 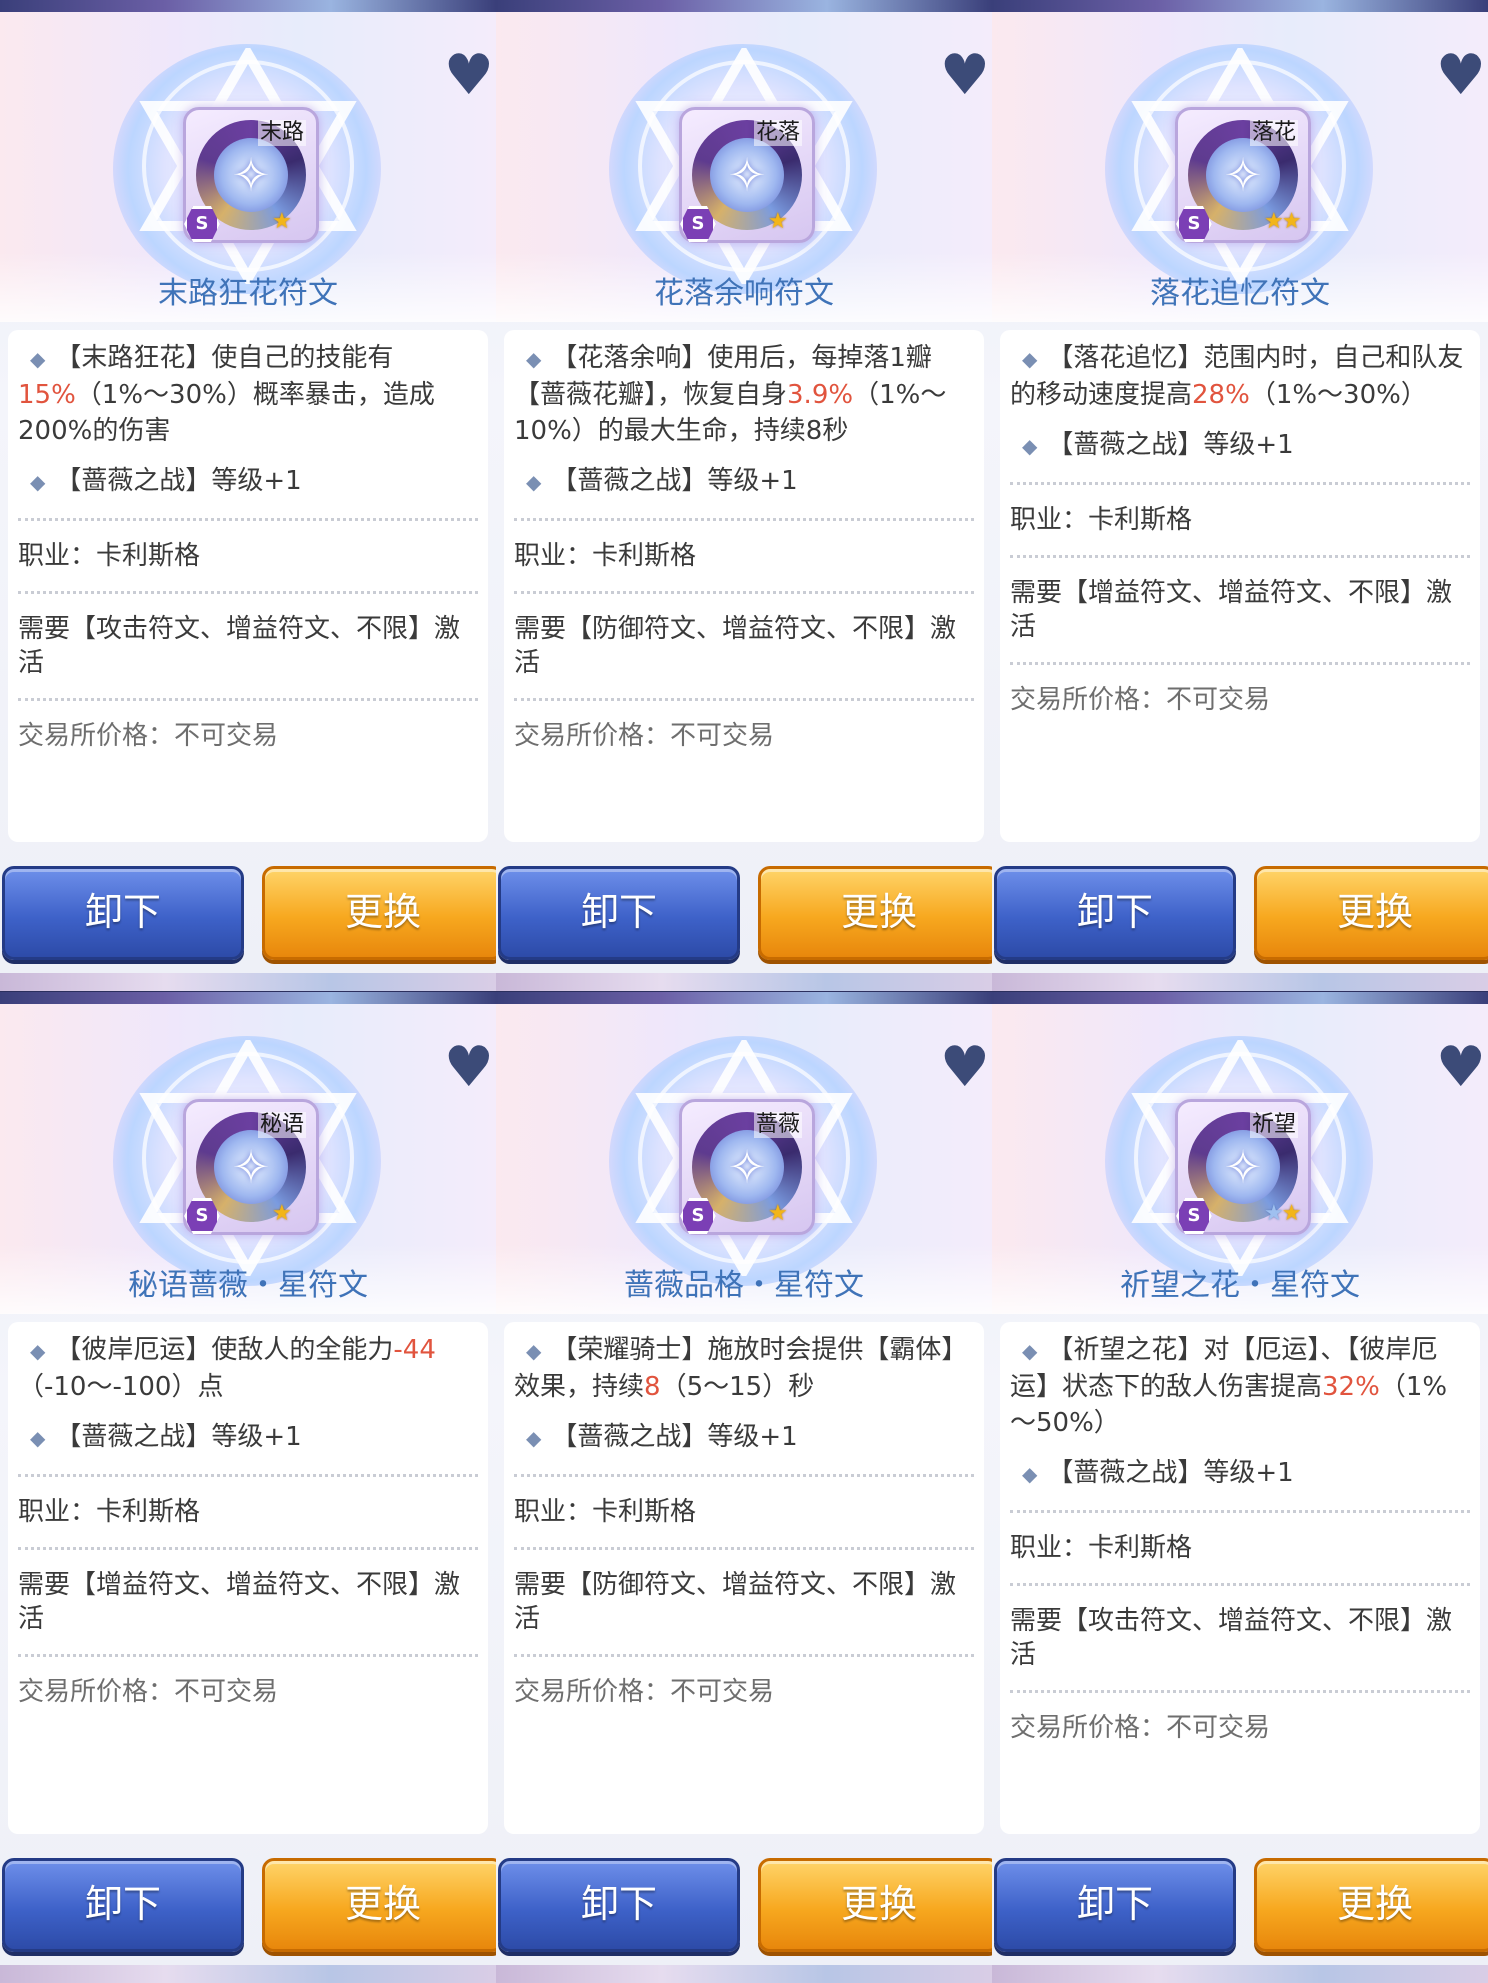 I want to click on rune-icon-frame: ✧ 末路 S ★, so click(x=251, y=175).